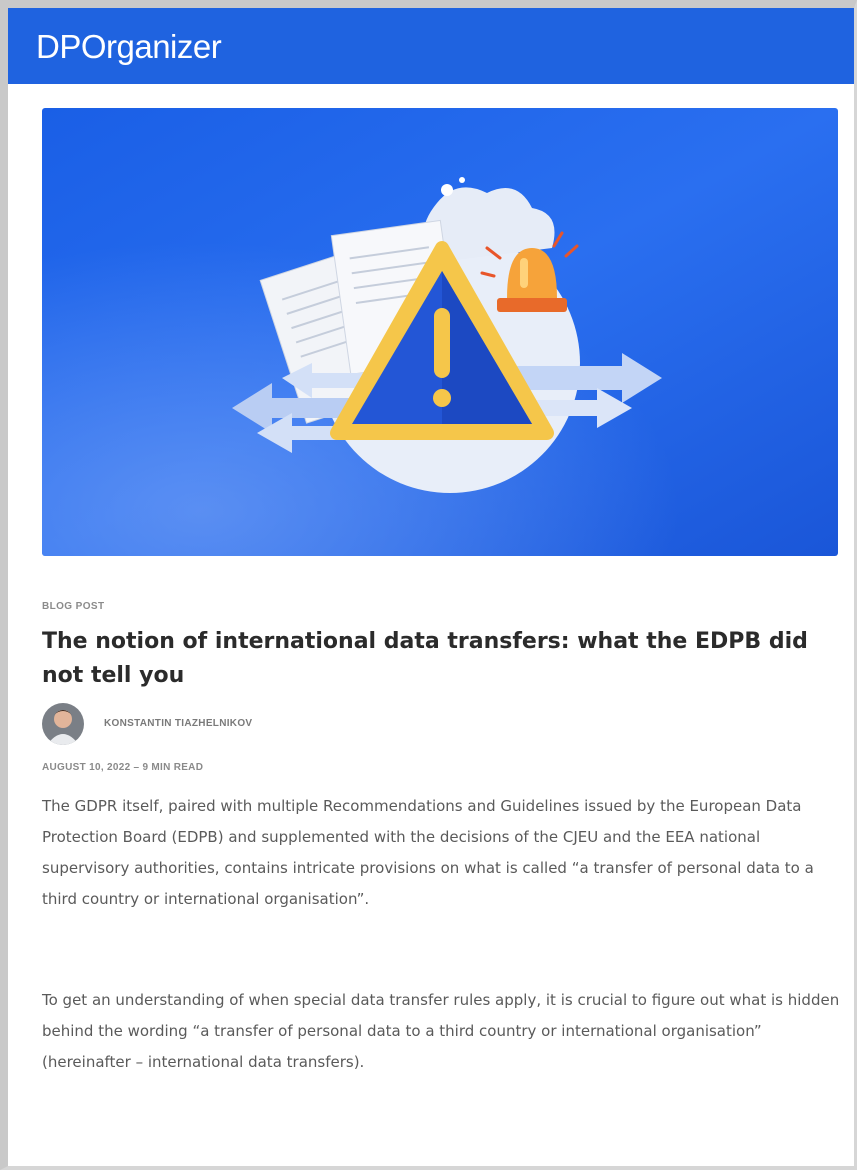 This screenshot has height=1170, width=857. I want to click on author-avatar, so click(63, 724).